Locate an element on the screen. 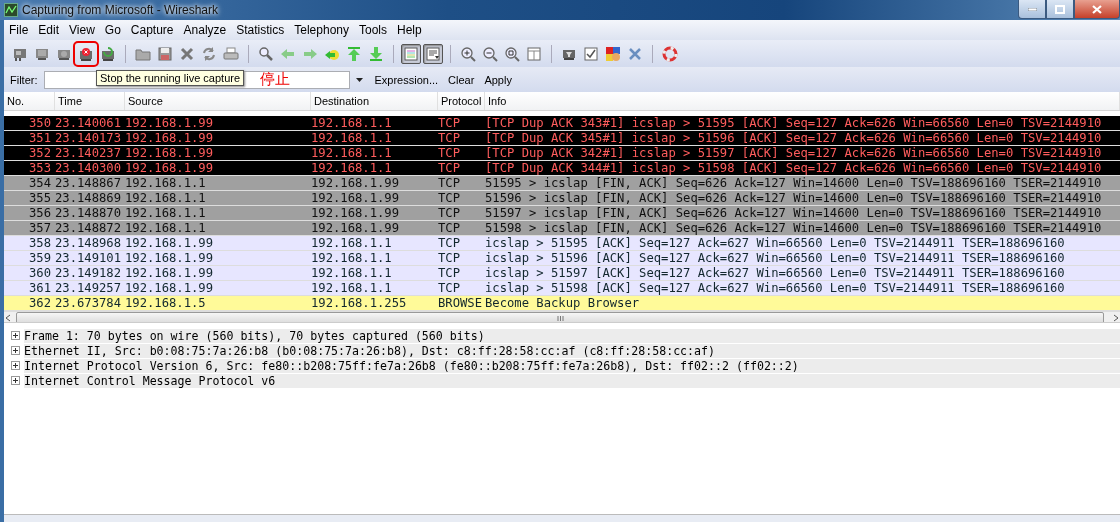  menu-item: Telephony is located at coordinates (321, 30).